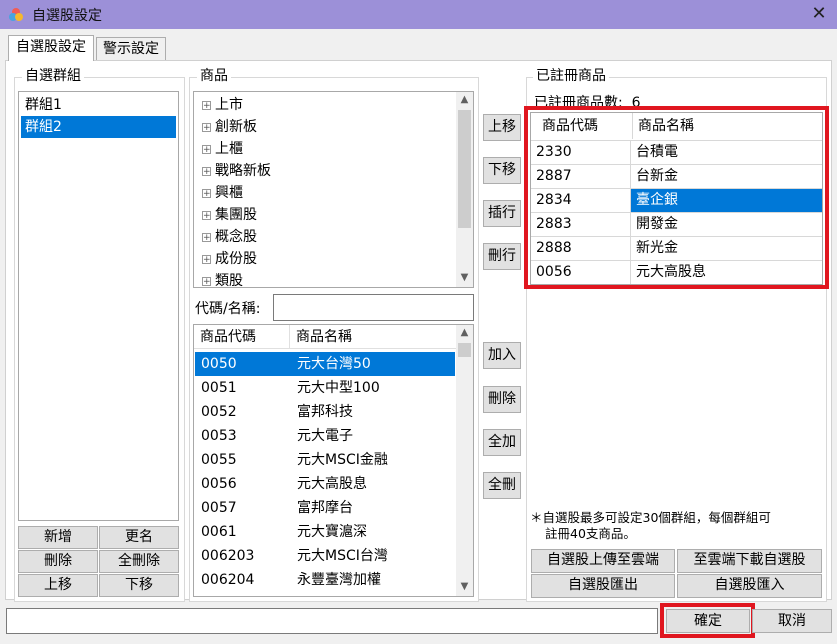 The height and width of the screenshot is (644, 837). Describe the element at coordinates (587, 103) in the screenshot. I see `registered-count-label: 已註冊商品數: 6` at that location.